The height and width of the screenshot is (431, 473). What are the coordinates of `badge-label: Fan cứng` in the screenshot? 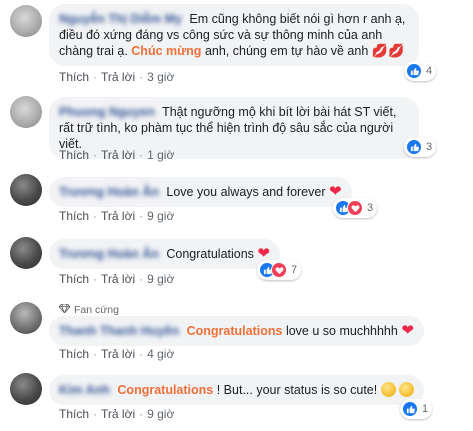 It's located at (96, 310).